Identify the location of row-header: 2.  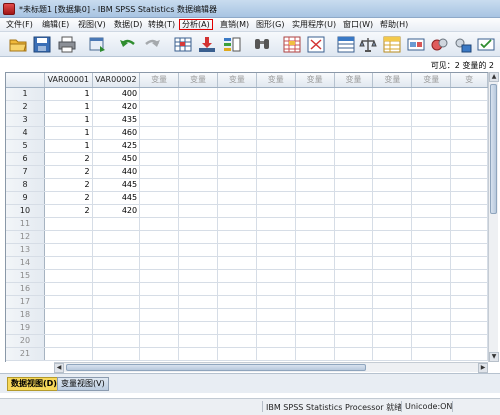
(26, 107).